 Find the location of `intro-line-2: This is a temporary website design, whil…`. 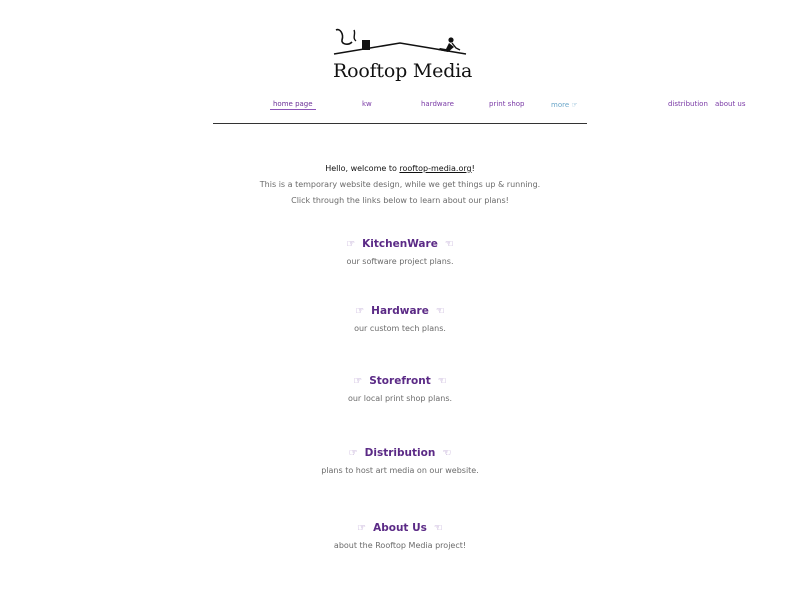

intro-line-2: This is a temporary website design, whil… is located at coordinates (400, 184).